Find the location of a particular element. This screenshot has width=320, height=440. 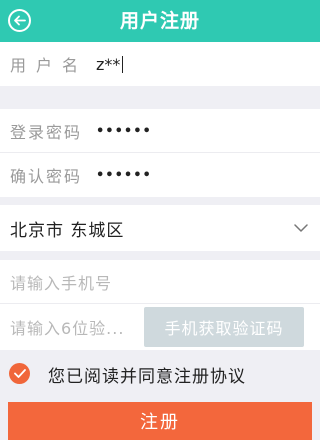

username-value: z** is located at coordinates (108, 64).